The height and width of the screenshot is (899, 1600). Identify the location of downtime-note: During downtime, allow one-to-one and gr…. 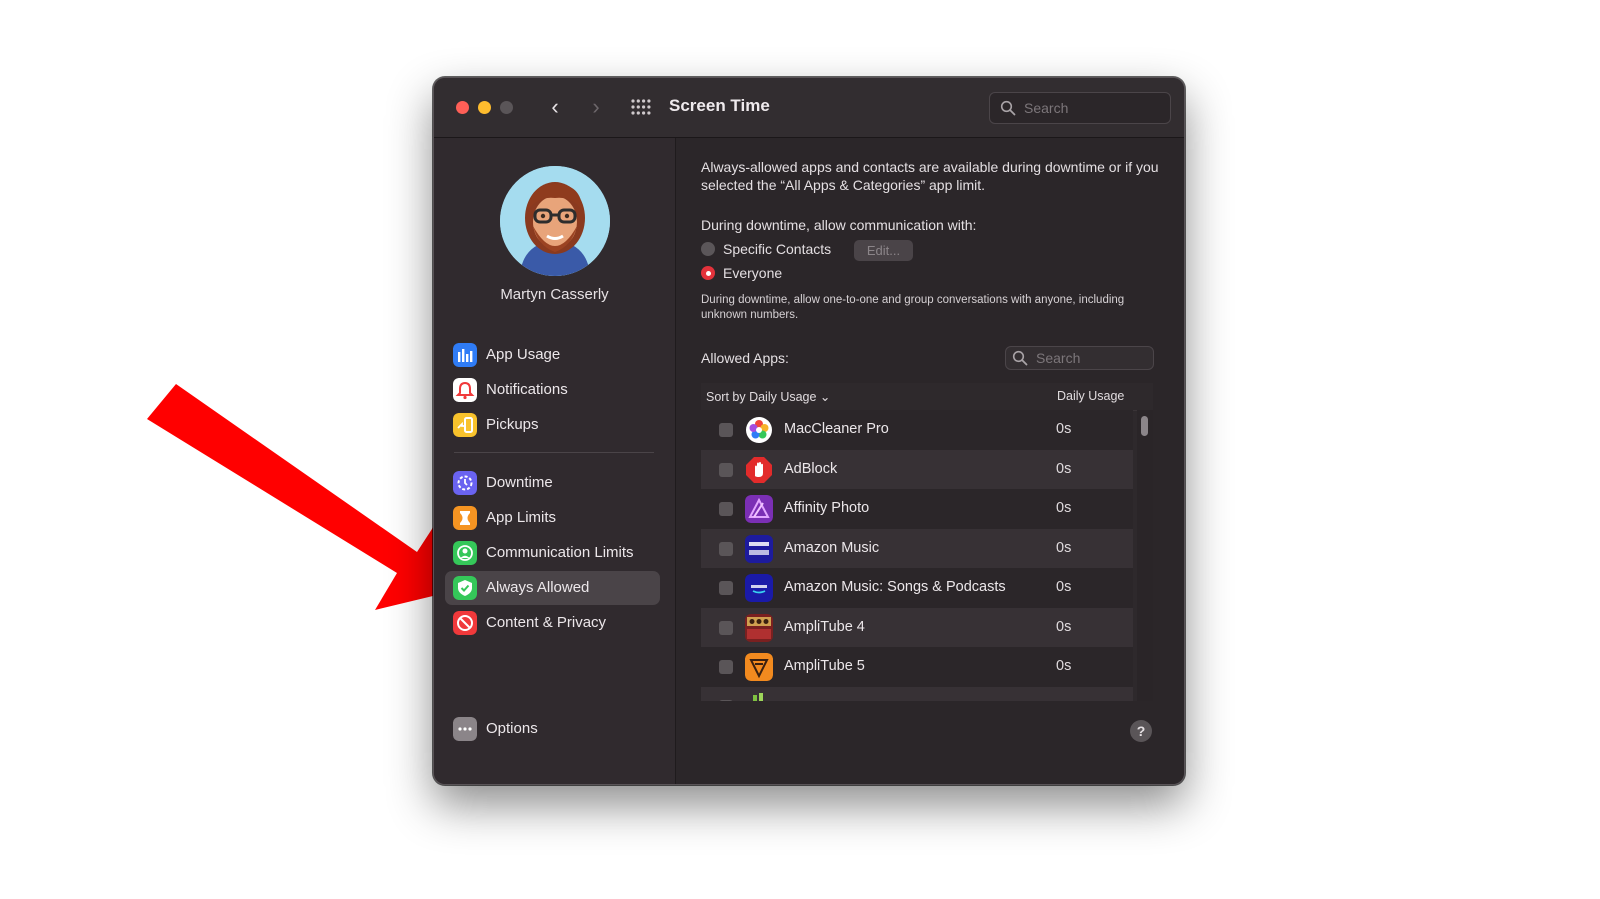
(913, 307).